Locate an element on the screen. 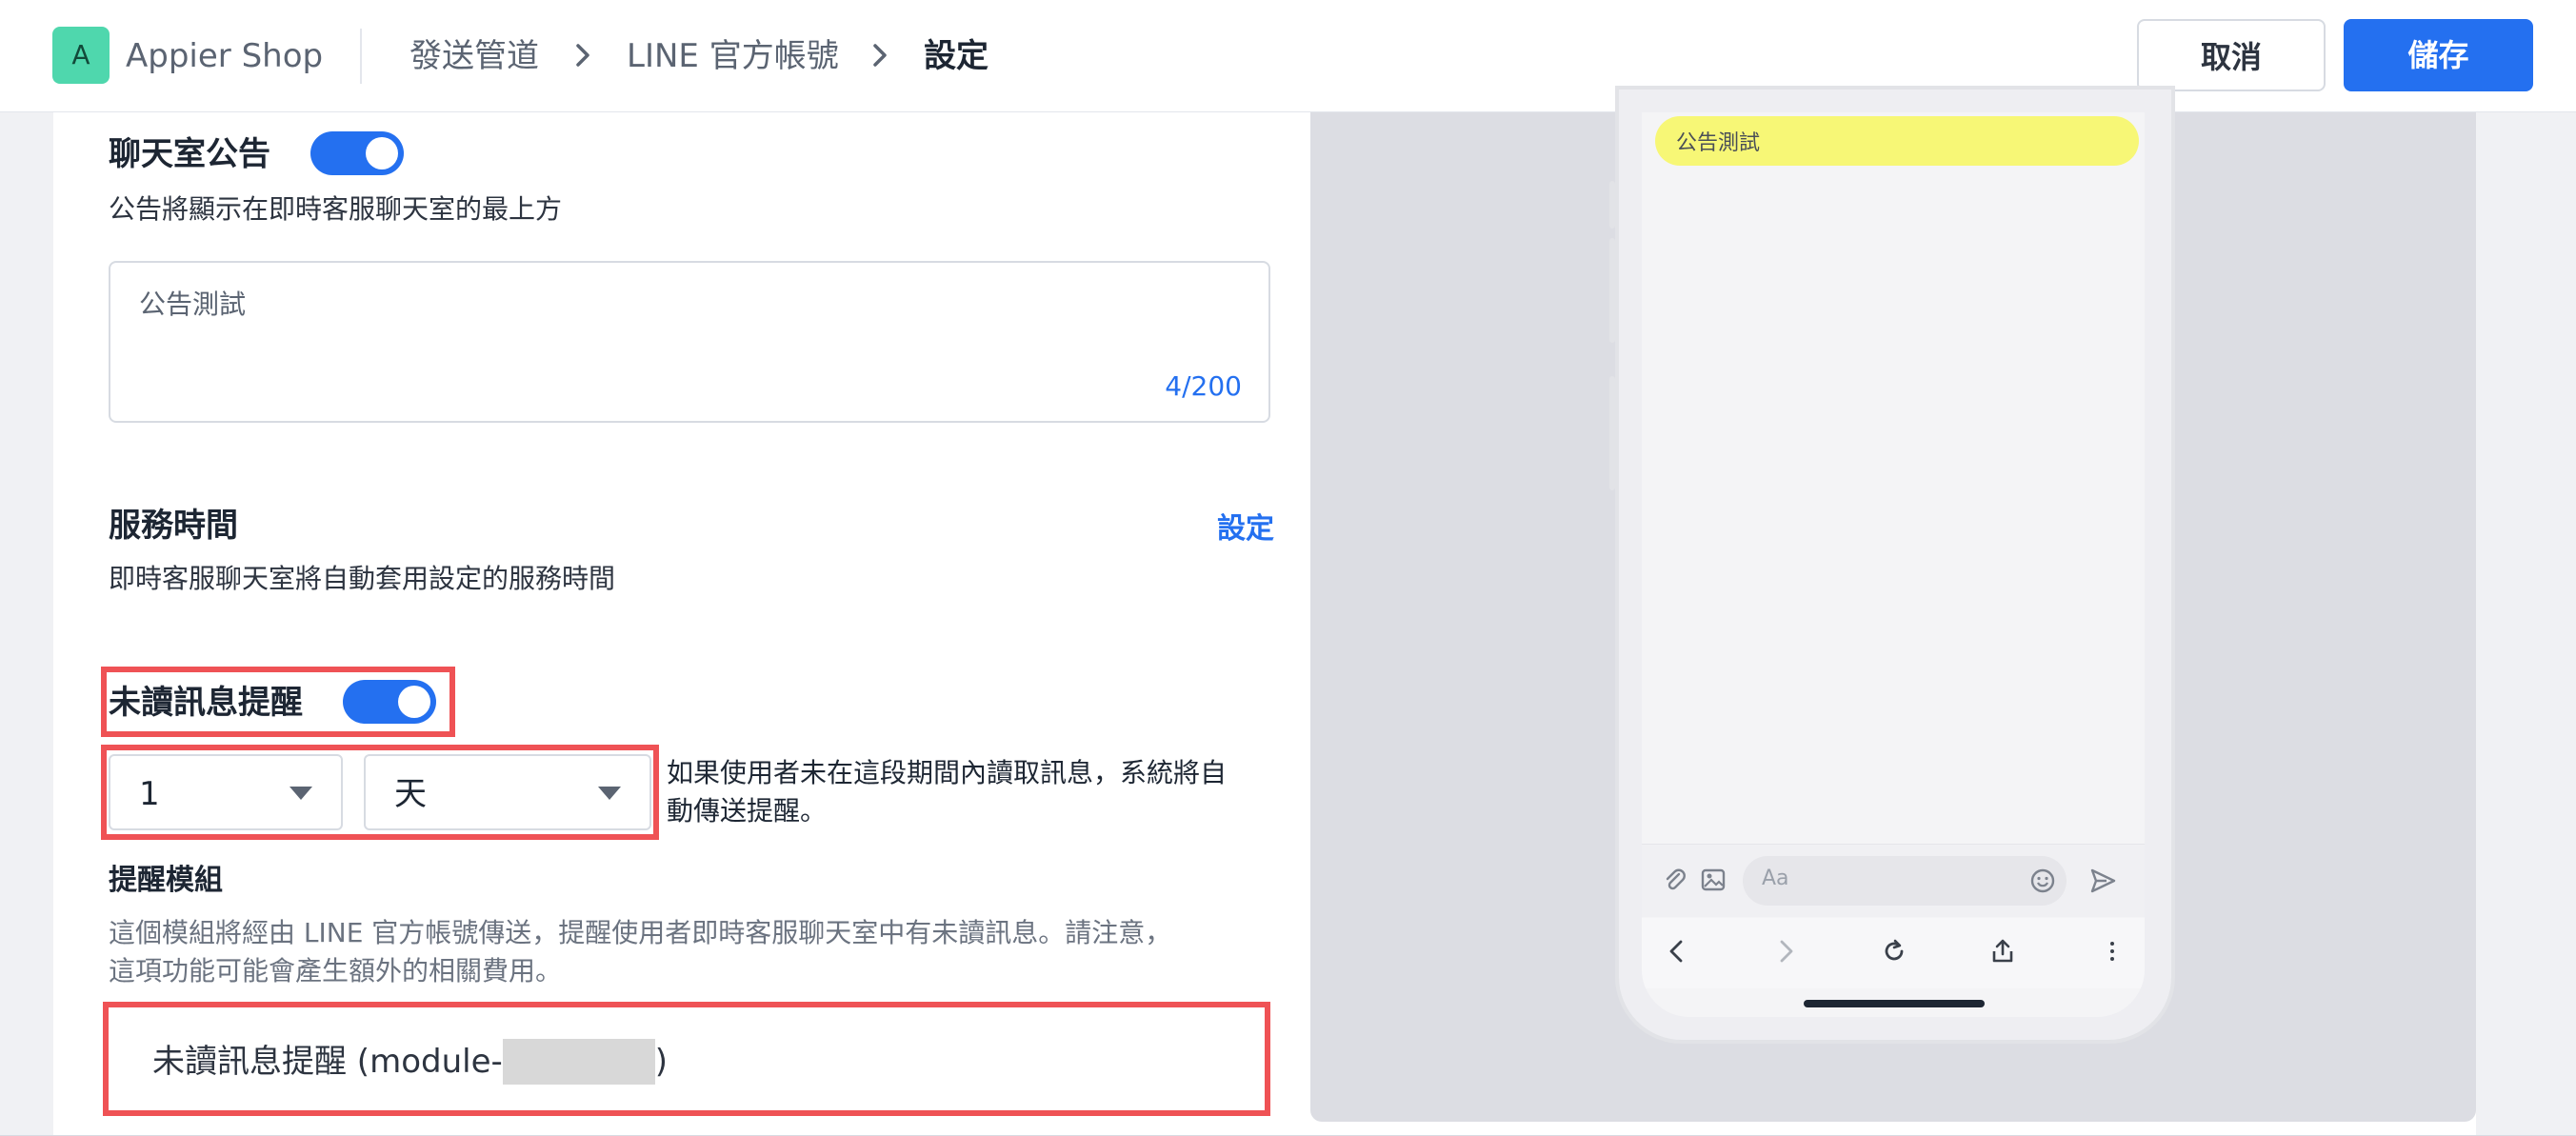 The height and width of the screenshot is (1136, 2576). emoji-icon is located at coordinates (2042, 881).